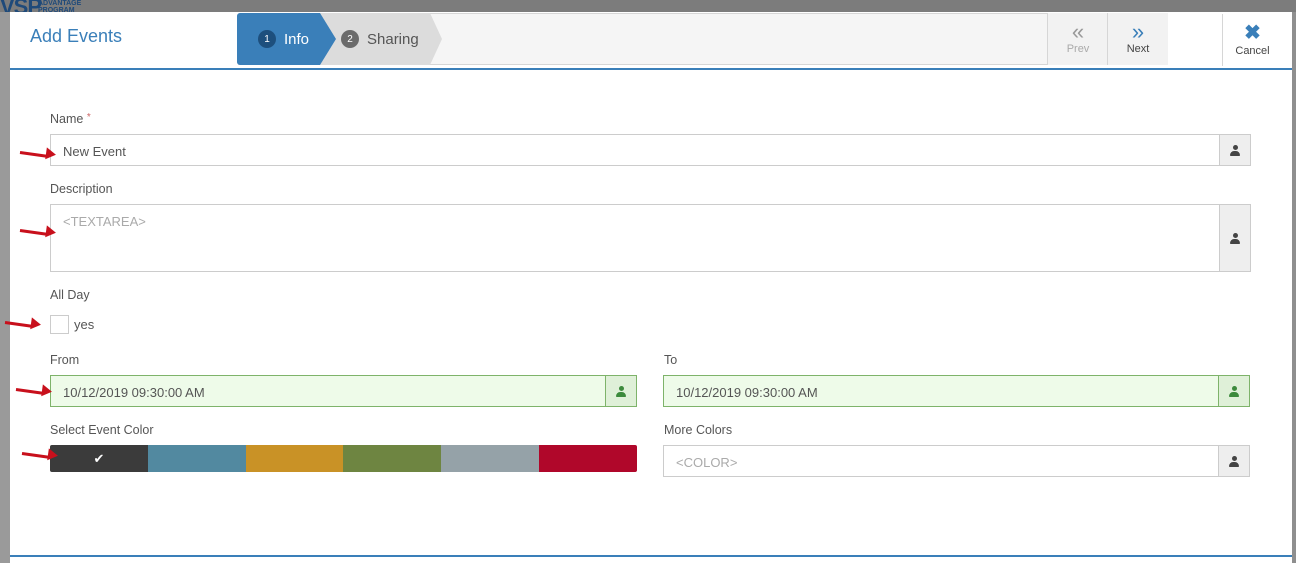  I want to click on modal-bottom-border, so click(651, 556).